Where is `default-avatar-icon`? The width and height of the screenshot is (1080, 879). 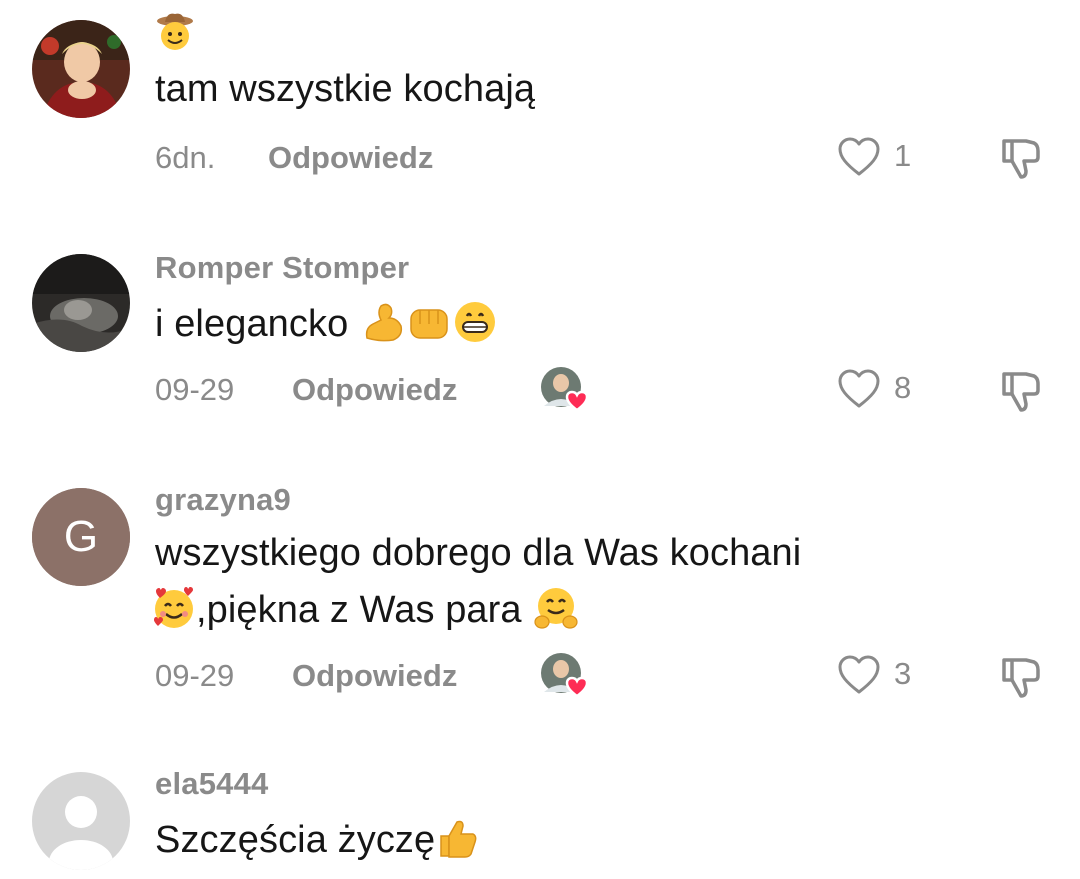
default-avatar-icon is located at coordinates (81, 821).